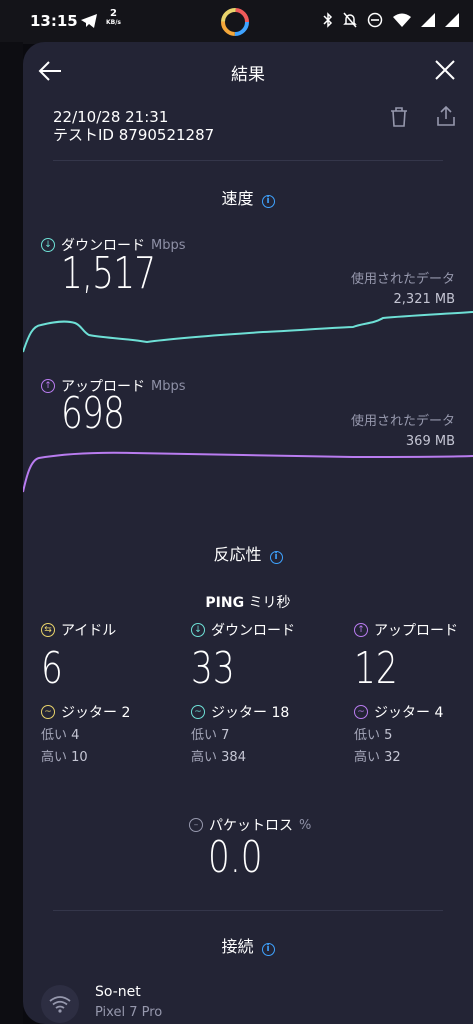  What do you see at coordinates (445, 70) in the screenshot?
I see `close-icon` at bounding box center [445, 70].